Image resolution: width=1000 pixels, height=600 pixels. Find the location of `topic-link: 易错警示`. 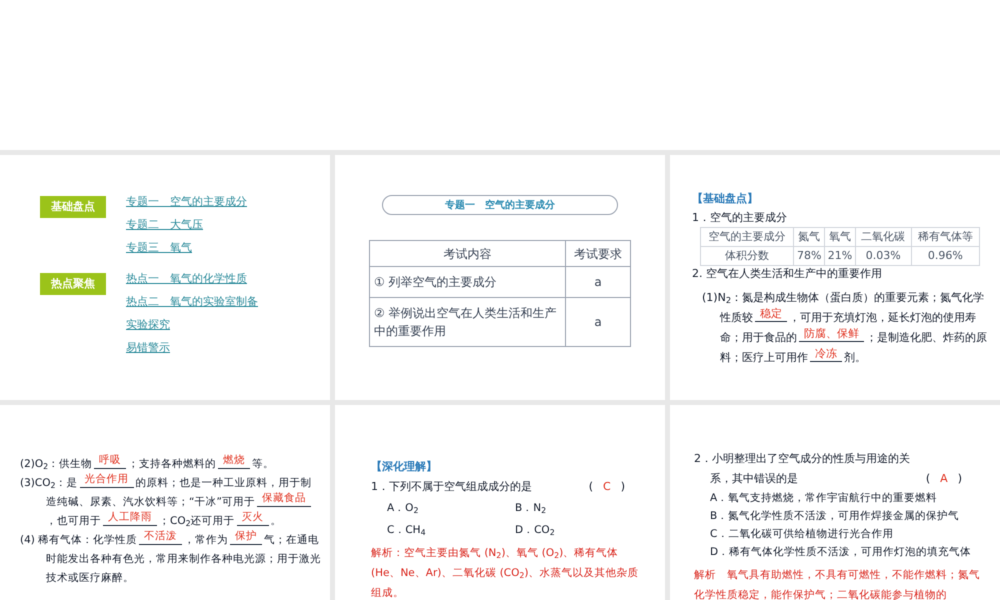

topic-link: 易错警示 is located at coordinates (192, 347).